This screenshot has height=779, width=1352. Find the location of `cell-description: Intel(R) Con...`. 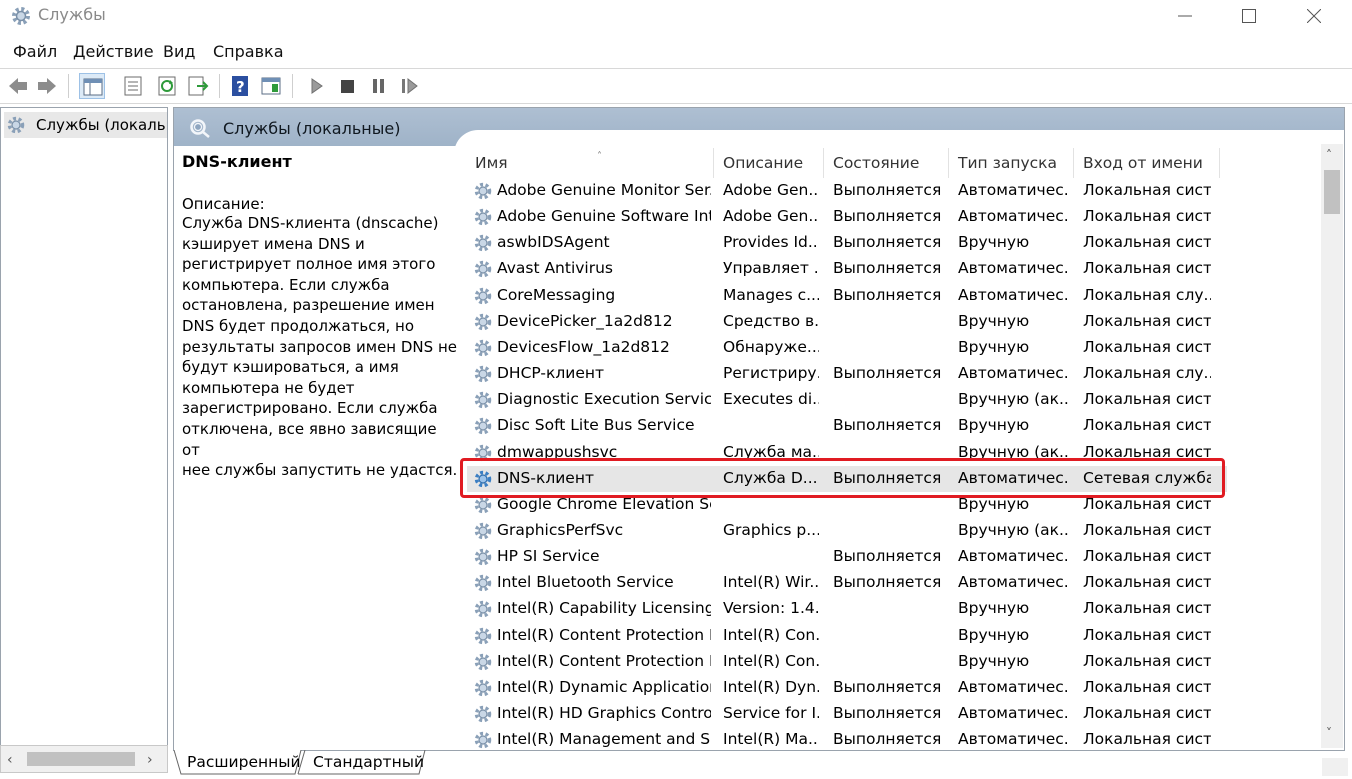

cell-description: Intel(R) Con... is located at coordinates (771, 634).